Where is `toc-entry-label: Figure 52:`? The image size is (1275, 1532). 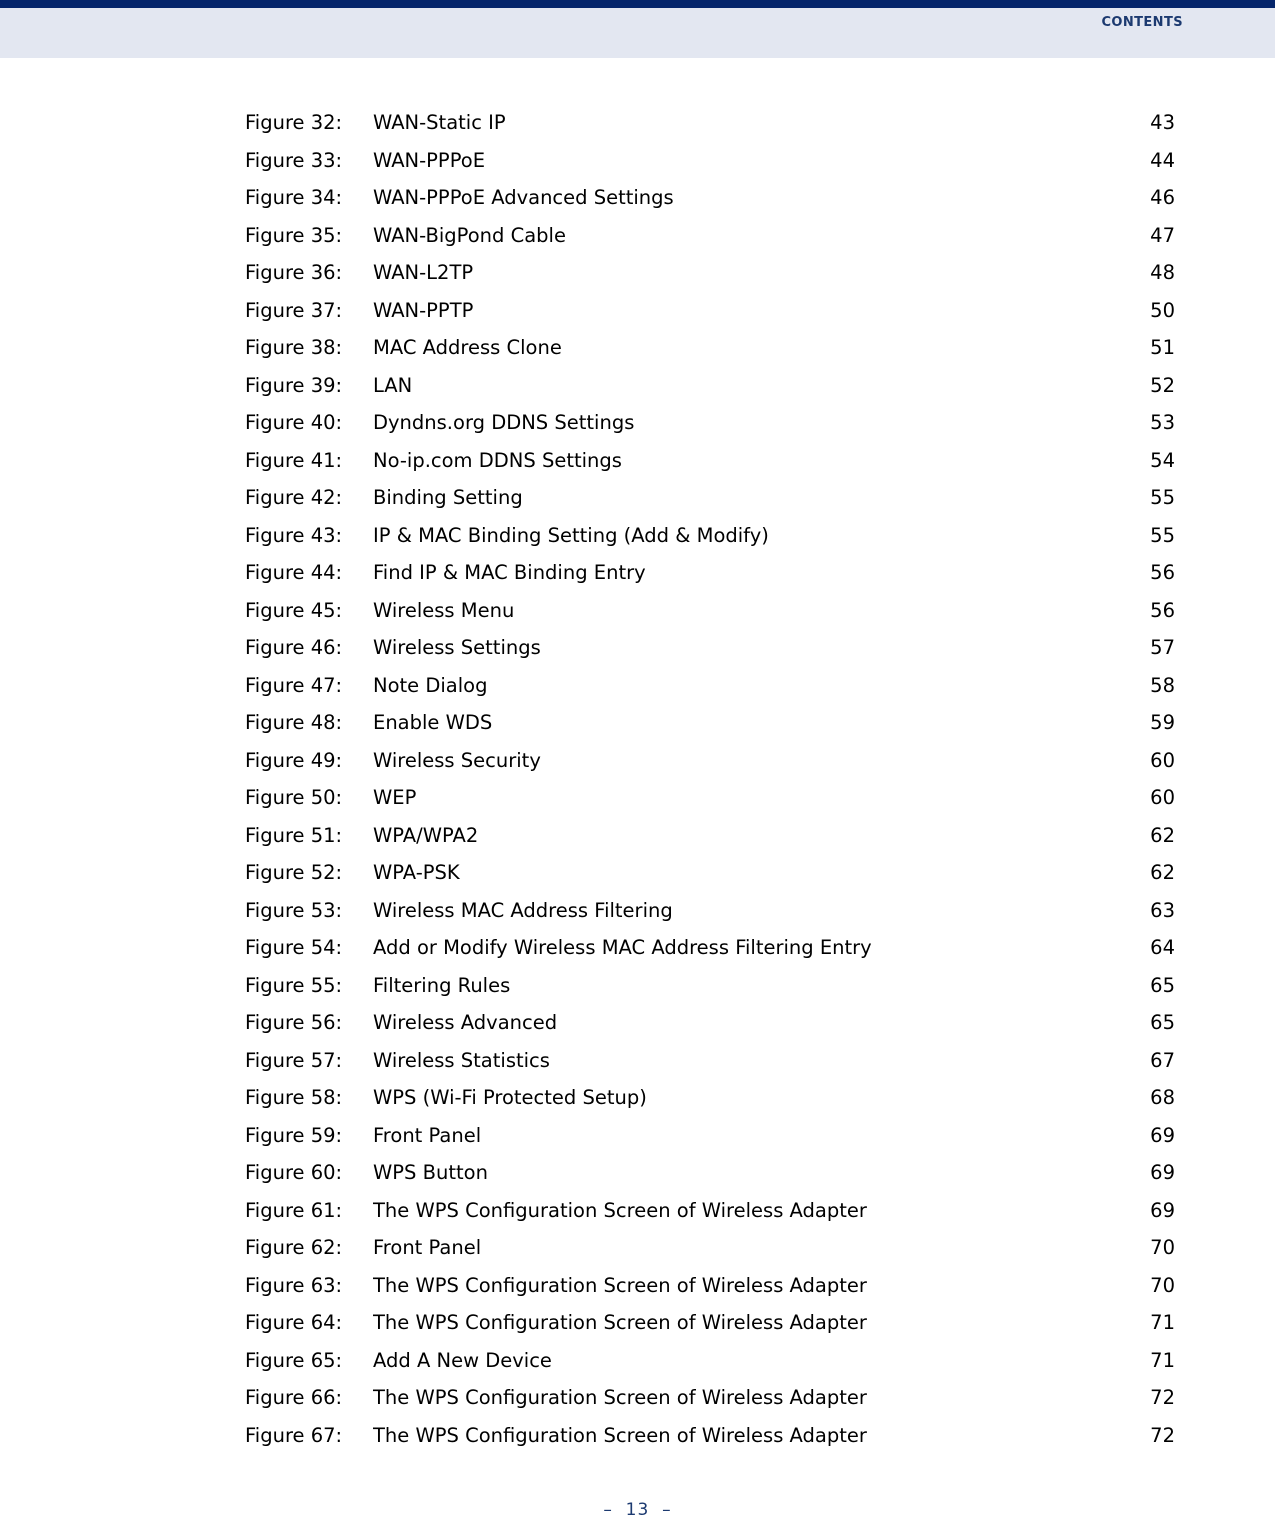 toc-entry-label: Figure 52: is located at coordinates (294, 872).